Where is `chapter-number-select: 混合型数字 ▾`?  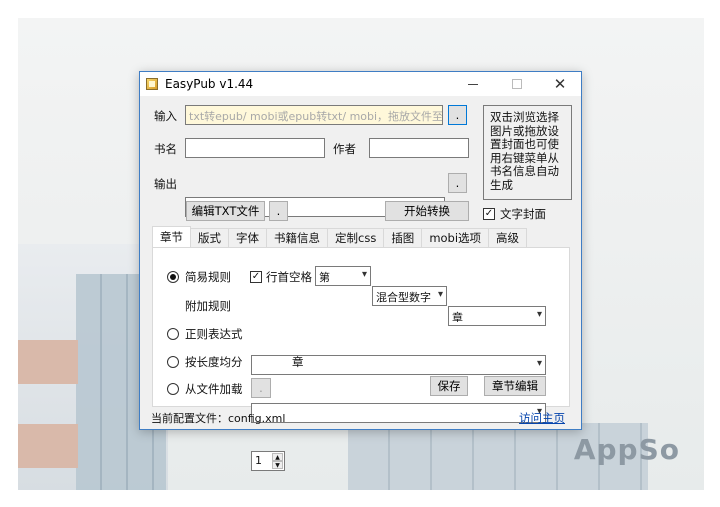 chapter-number-select: 混合型数字 ▾ is located at coordinates (409, 296).